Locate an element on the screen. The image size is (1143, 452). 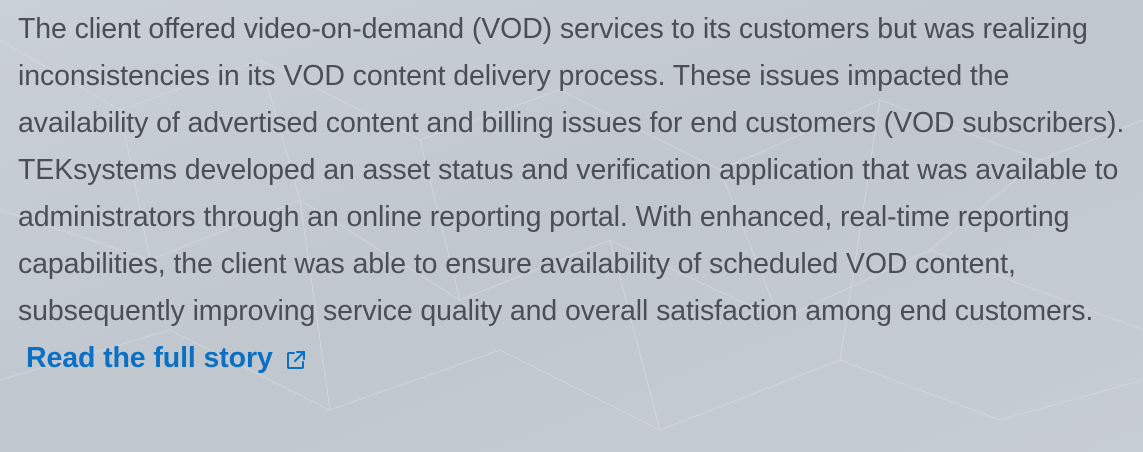
read-full-story-label: Read the full story is located at coordinates (149, 358).